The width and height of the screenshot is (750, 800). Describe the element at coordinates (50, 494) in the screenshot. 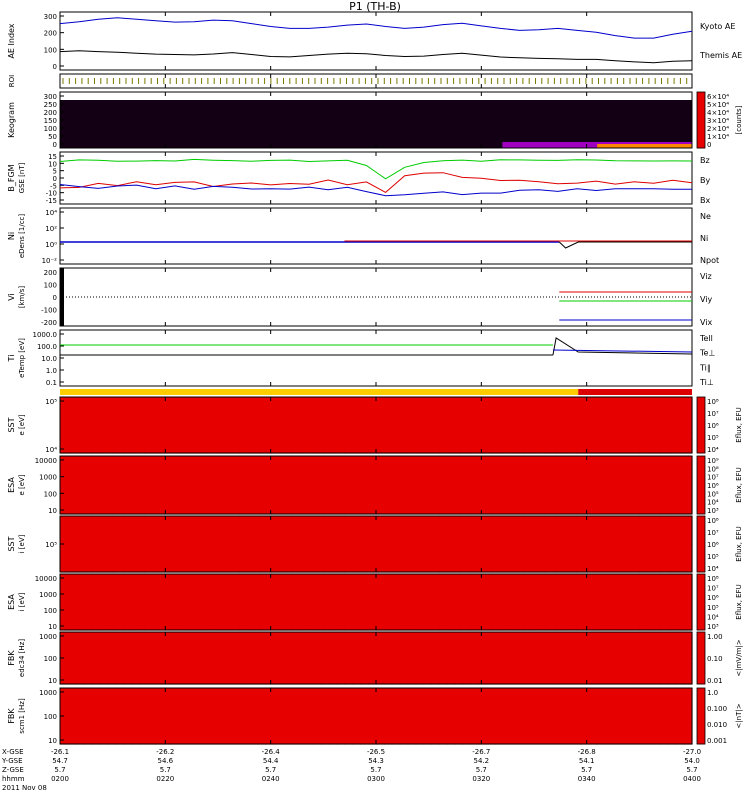

I see `esa-e-ytick-label: 100` at that location.